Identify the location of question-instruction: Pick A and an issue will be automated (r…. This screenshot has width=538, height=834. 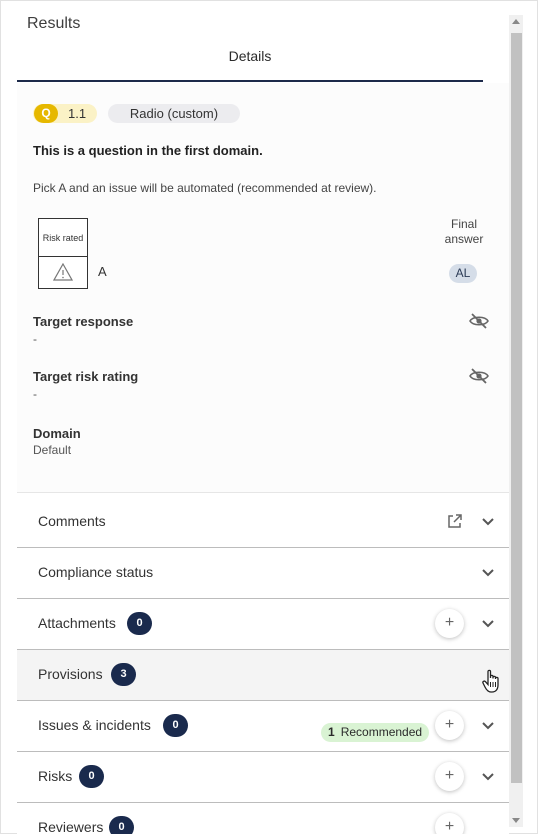
(205, 188).